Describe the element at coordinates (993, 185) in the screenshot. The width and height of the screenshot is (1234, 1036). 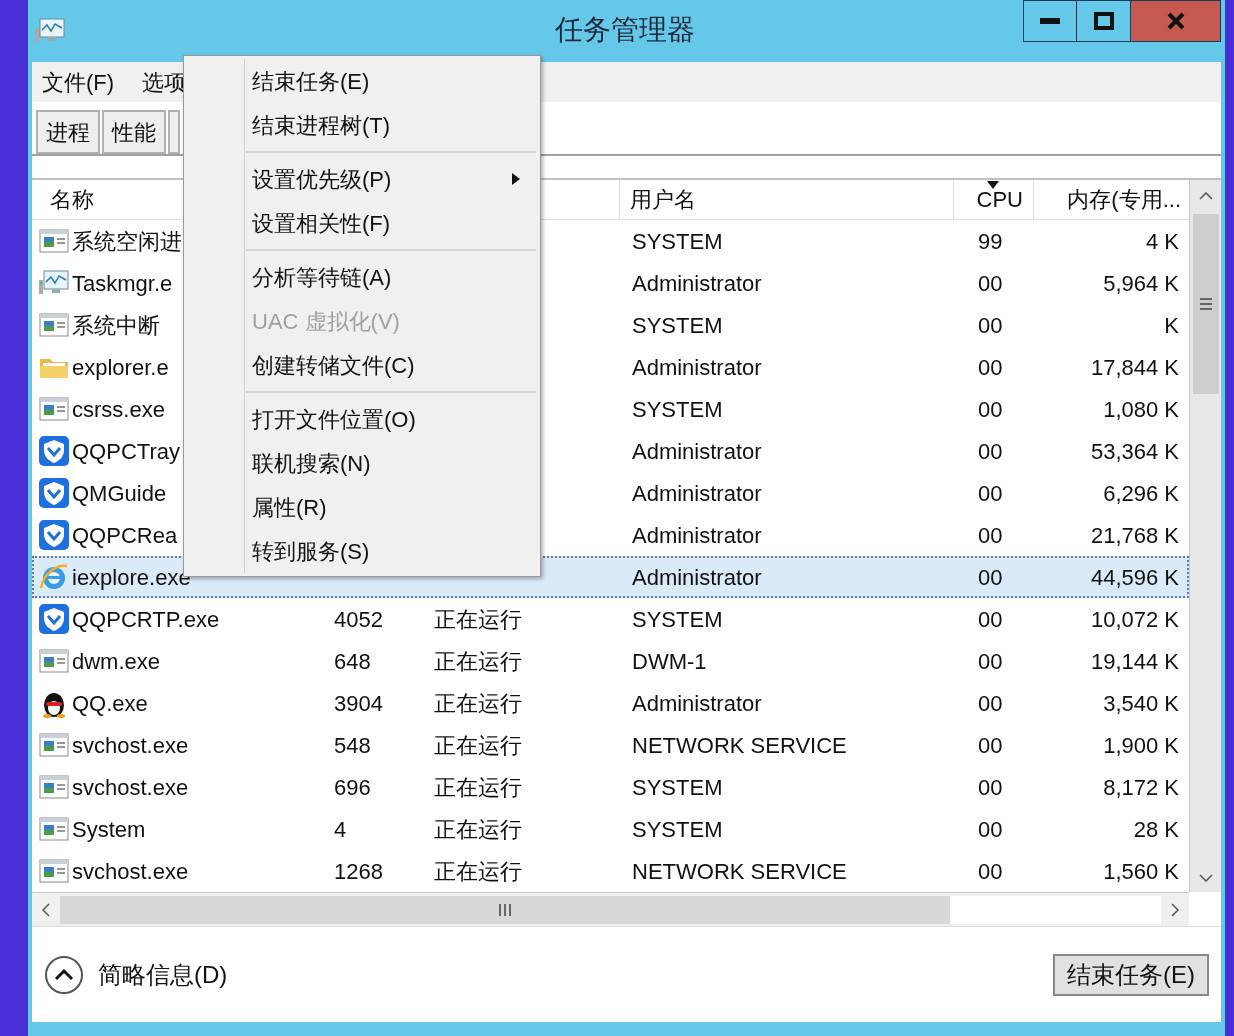
I see `sort-arrow-icon` at that location.